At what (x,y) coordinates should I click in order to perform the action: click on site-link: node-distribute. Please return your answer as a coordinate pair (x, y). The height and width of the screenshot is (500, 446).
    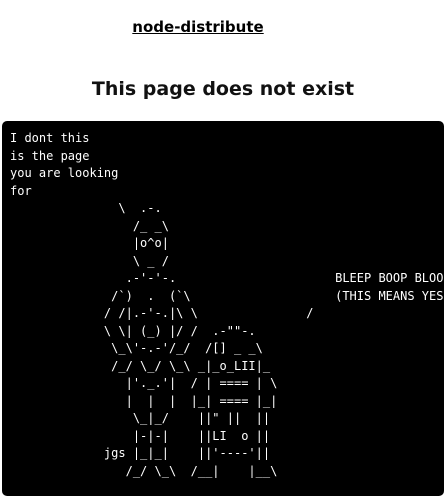
    Looking at the image, I should click on (198, 27).